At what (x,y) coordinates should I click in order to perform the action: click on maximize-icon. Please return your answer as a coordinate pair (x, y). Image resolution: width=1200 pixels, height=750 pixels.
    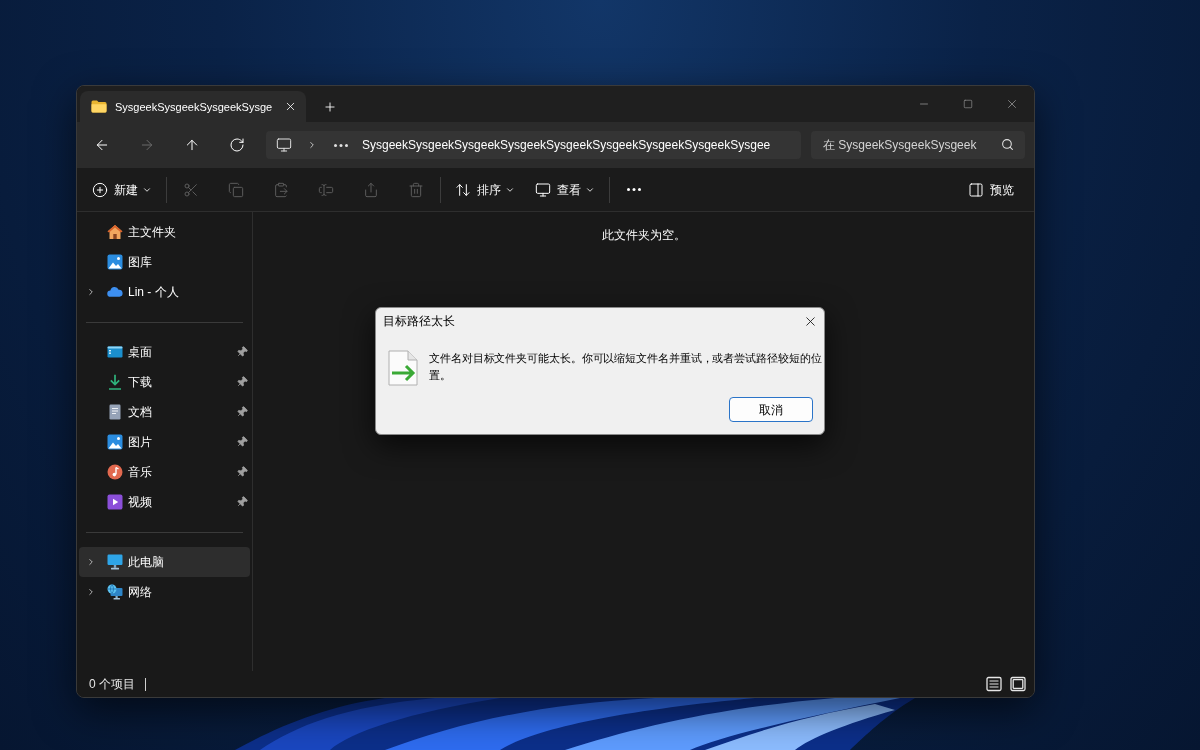
    Looking at the image, I should click on (968, 104).